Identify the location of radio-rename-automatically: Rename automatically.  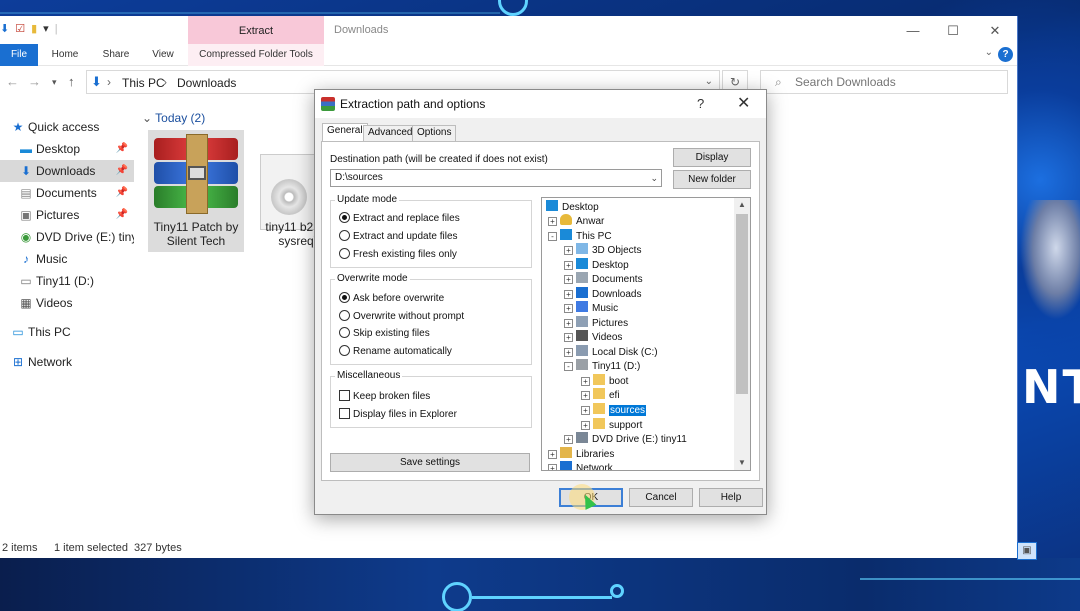
(395, 352).